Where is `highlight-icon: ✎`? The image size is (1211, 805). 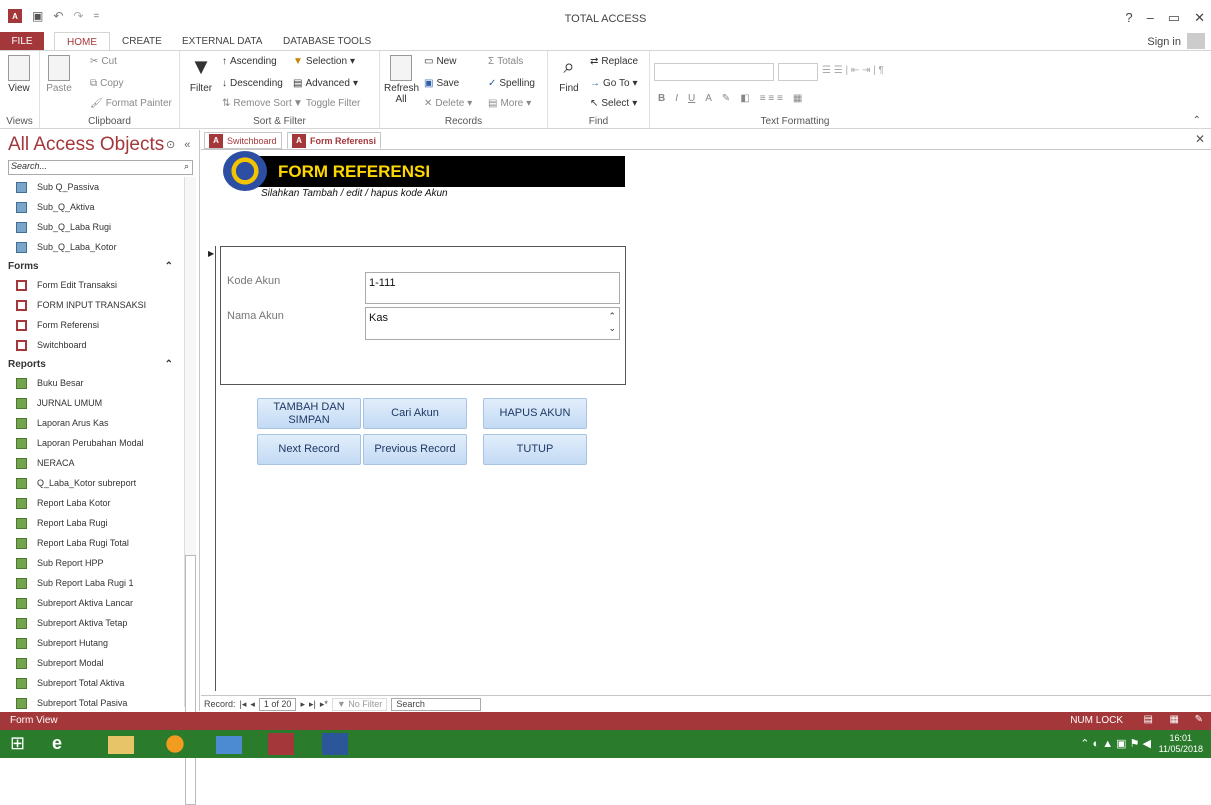
highlight-icon: ✎ is located at coordinates (726, 98).